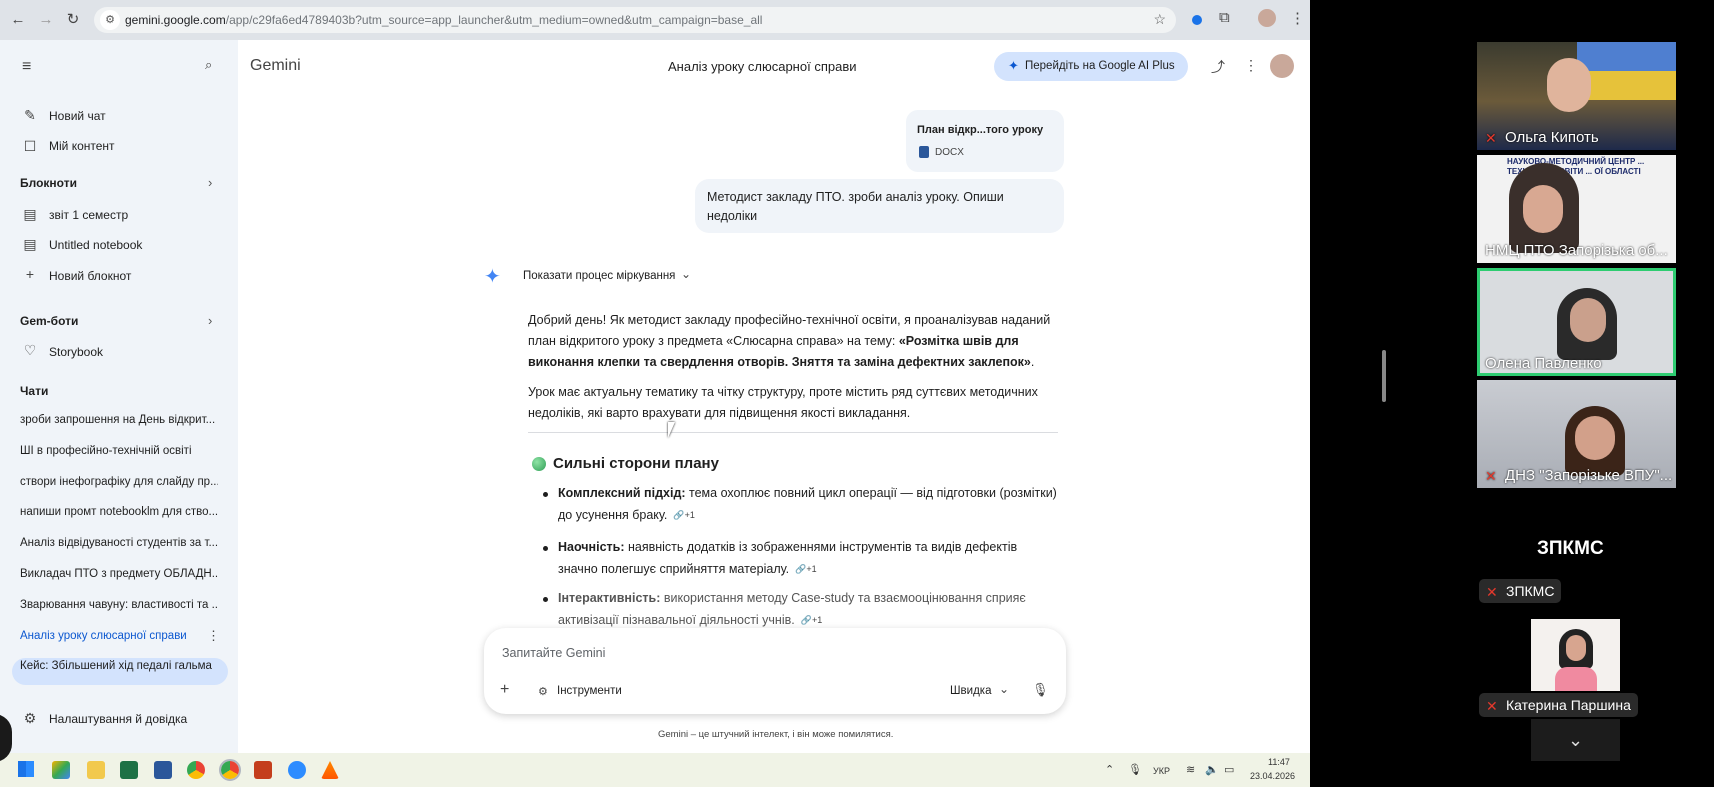 The image size is (1714, 787). What do you see at coordinates (77, 116) in the screenshot?
I see `new-chat-button: Новий чат` at bounding box center [77, 116].